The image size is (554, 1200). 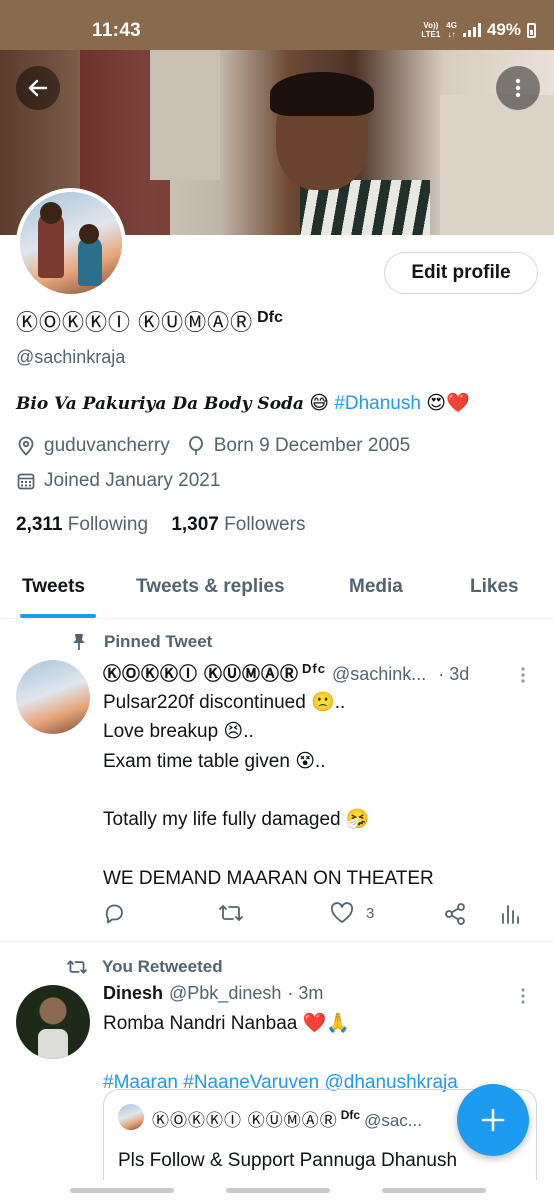 I want to click on back-button, so click(x=38, y=88).